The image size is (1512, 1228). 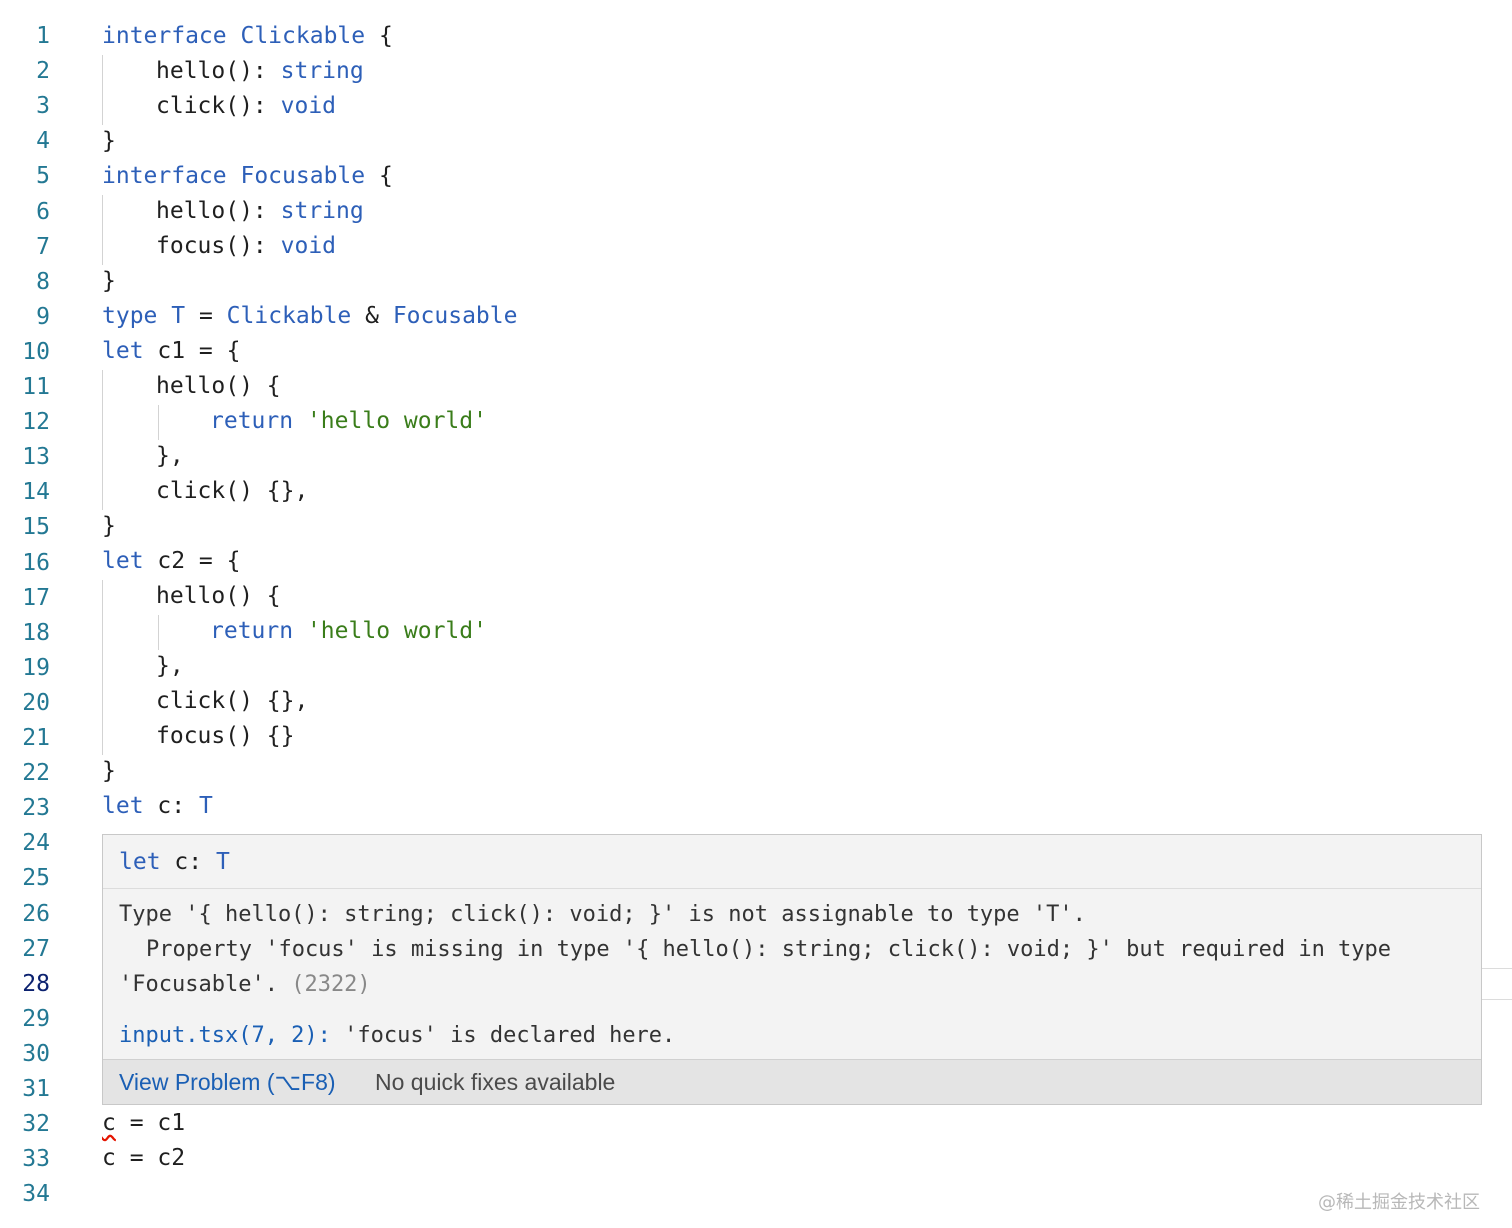 I want to click on code-line-4: }, so click(x=109, y=141).